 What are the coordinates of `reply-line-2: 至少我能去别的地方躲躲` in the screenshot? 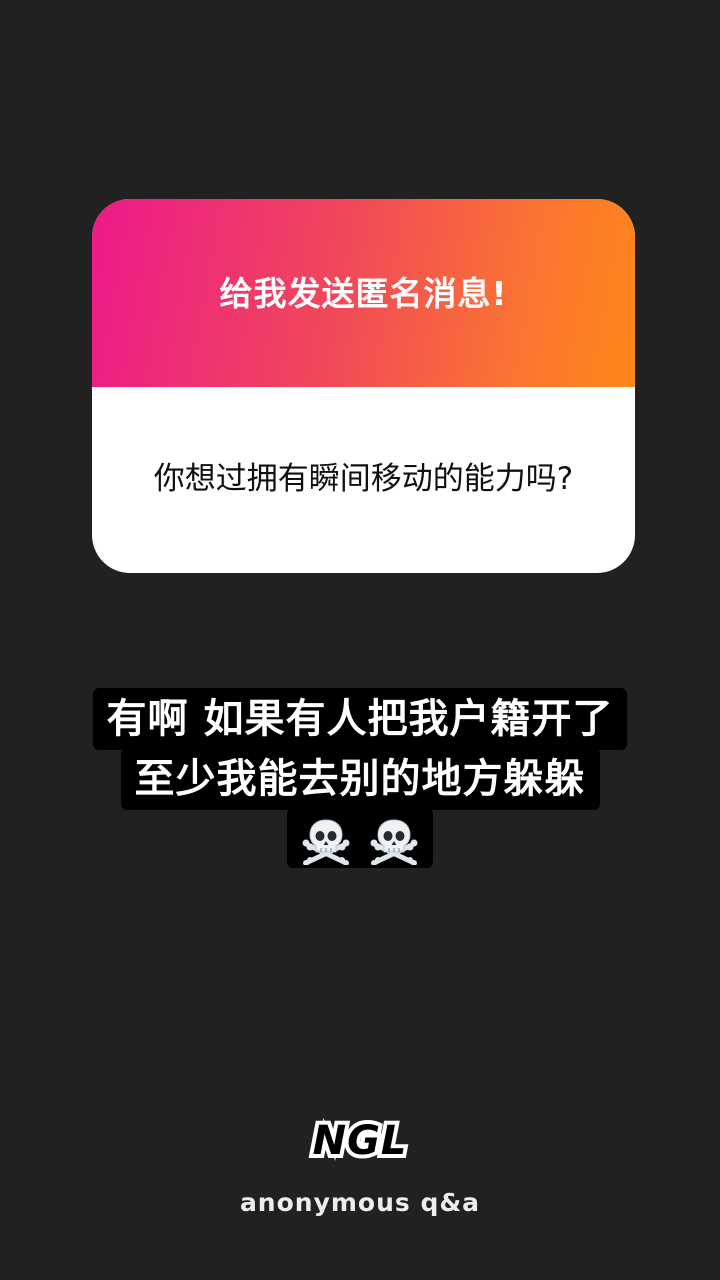 It's located at (360, 779).